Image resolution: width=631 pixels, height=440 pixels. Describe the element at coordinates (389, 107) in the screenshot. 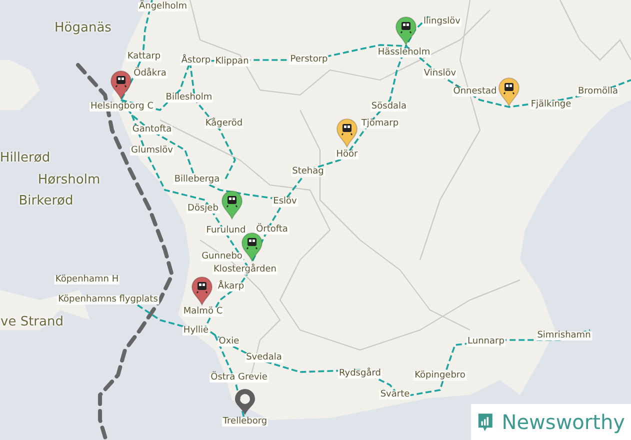

I see `station-label: Sösdala` at that location.